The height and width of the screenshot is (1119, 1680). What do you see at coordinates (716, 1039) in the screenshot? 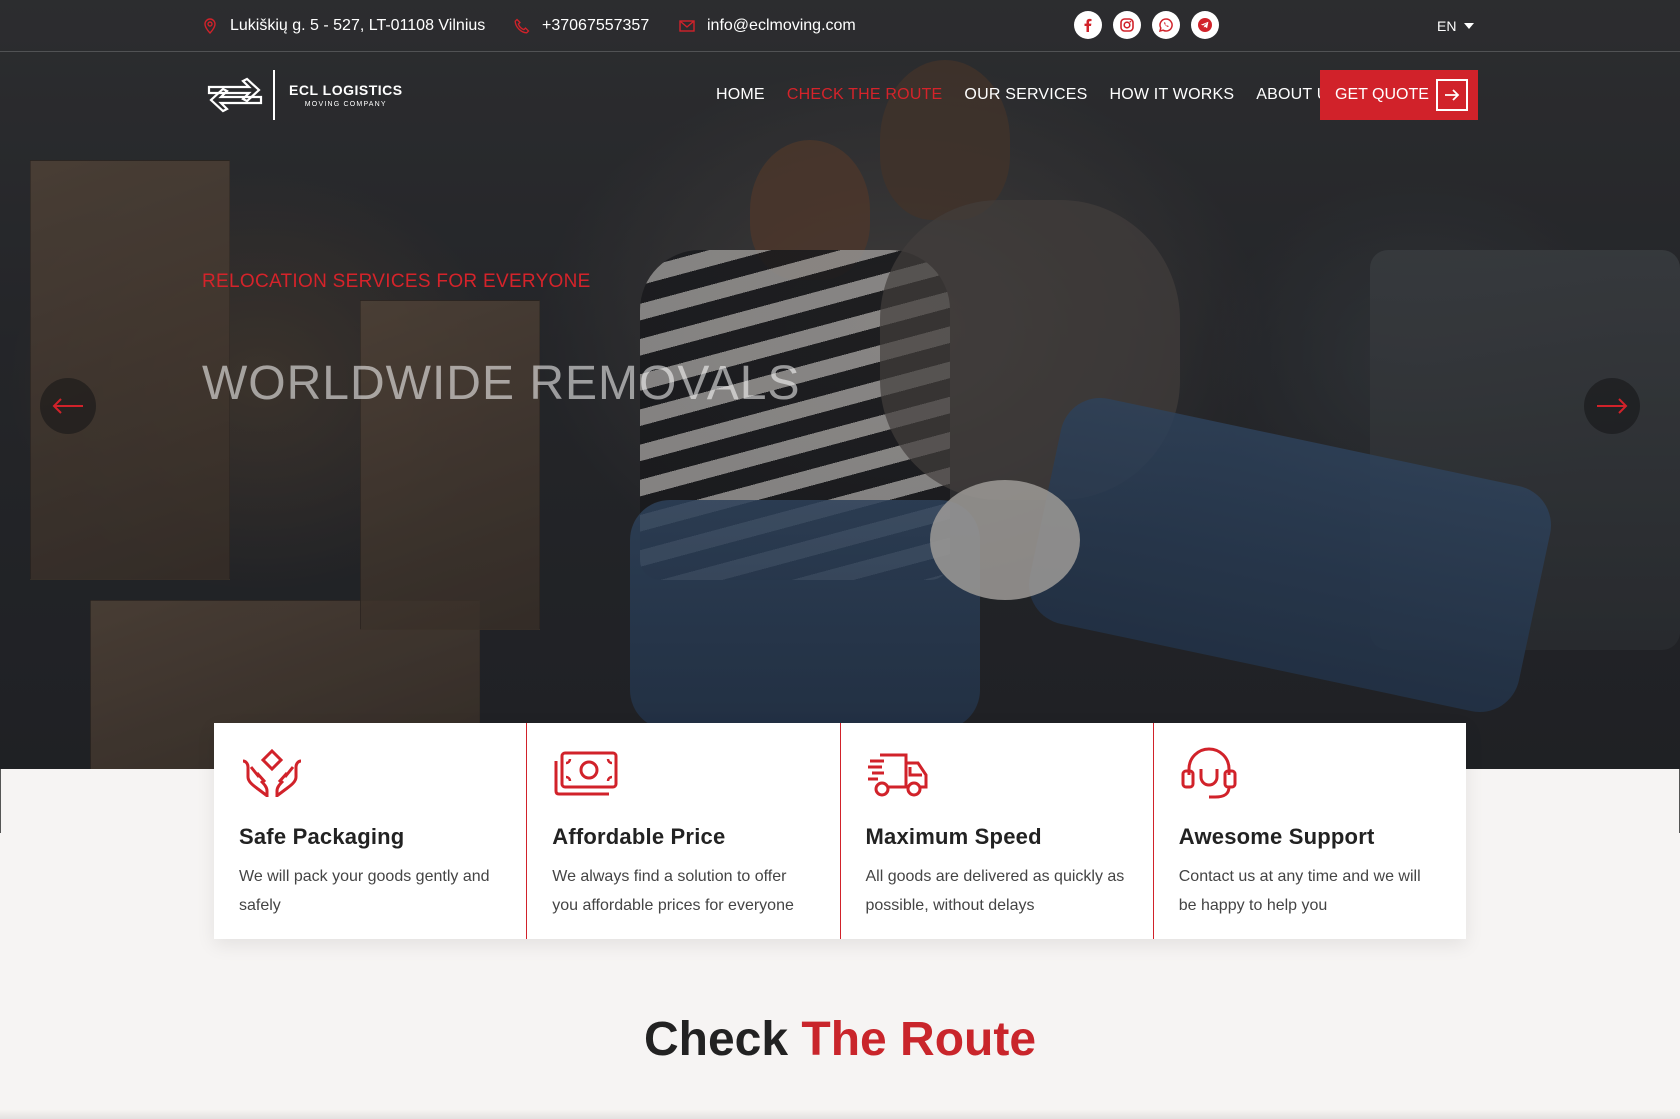
I see `section-title-plain: Check` at bounding box center [716, 1039].